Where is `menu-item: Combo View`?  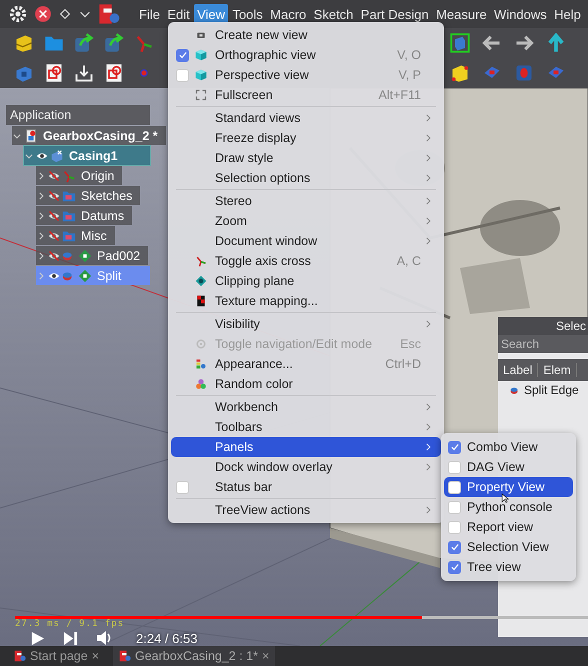
menu-item: Combo View is located at coordinates (508, 447).